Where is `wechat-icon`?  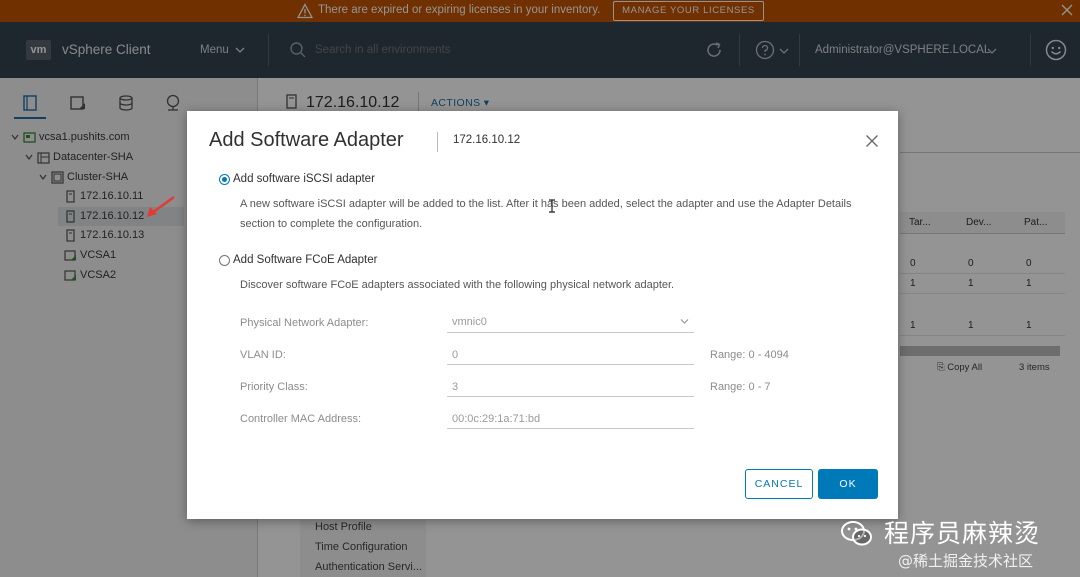
wechat-icon is located at coordinates (856, 533).